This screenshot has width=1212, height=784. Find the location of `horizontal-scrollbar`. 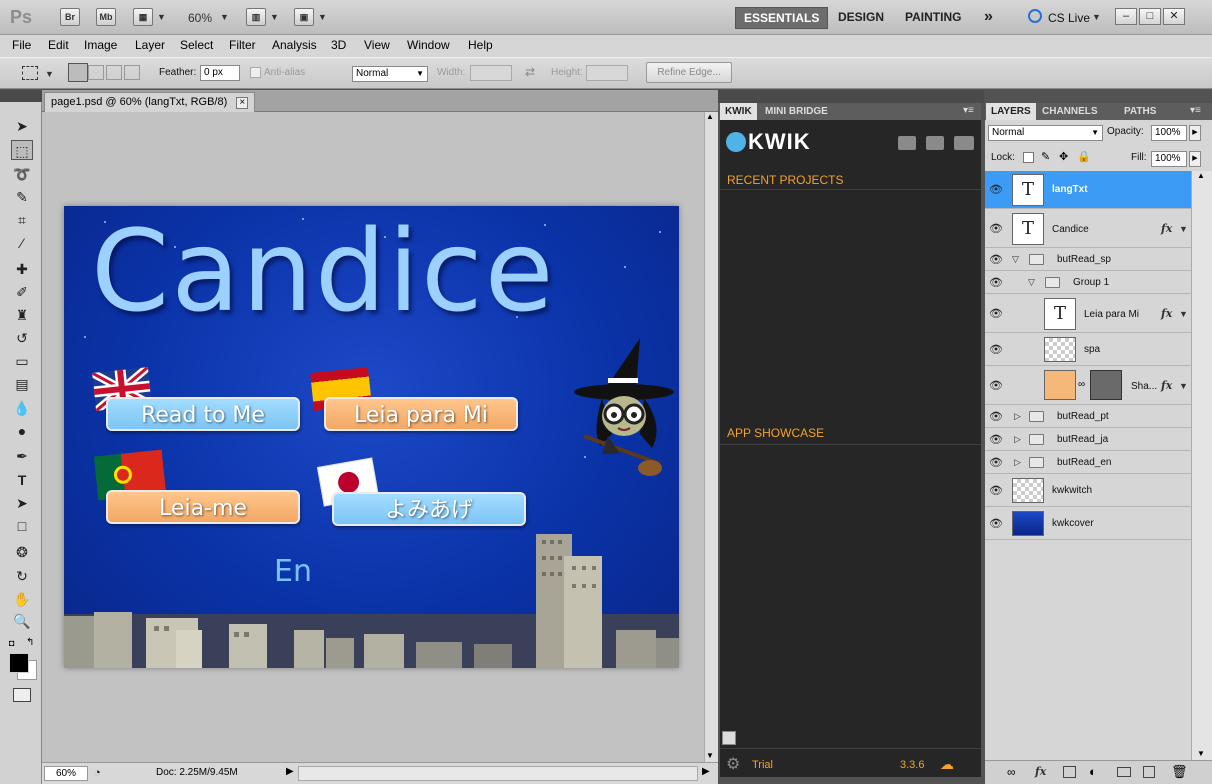

horizontal-scrollbar is located at coordinates (498, 773).